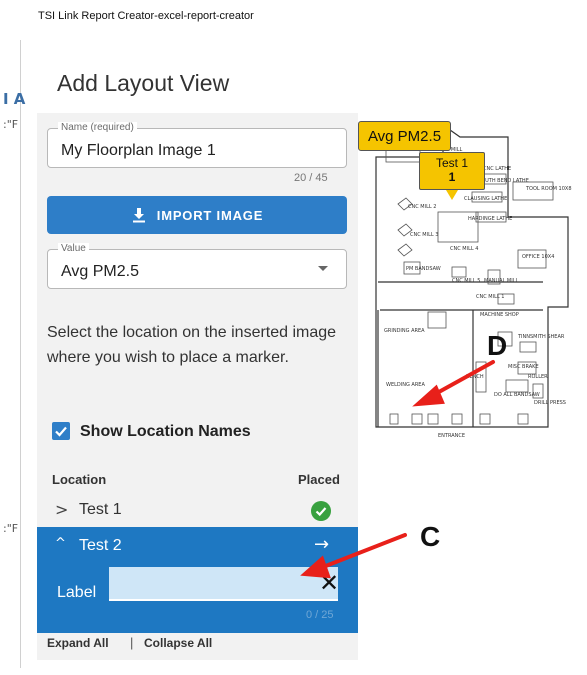  I want to click on floorplan-room-label: PM BANDSAW, so click(423, 269).